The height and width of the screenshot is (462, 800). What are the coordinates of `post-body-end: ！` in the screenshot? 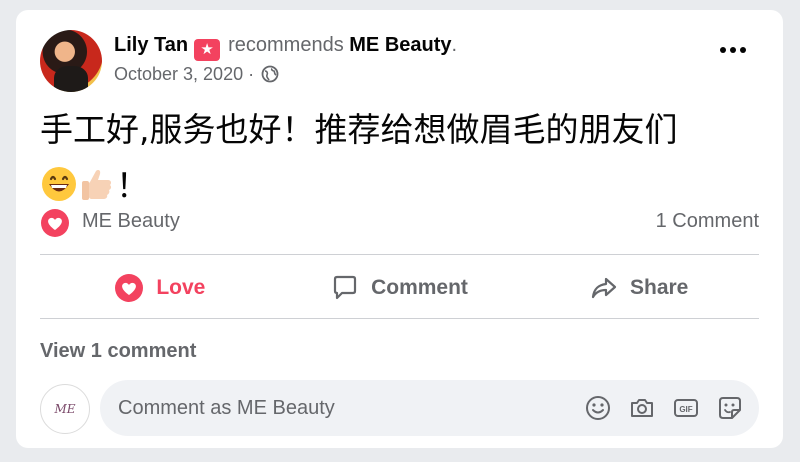 It's located at (132, 185).